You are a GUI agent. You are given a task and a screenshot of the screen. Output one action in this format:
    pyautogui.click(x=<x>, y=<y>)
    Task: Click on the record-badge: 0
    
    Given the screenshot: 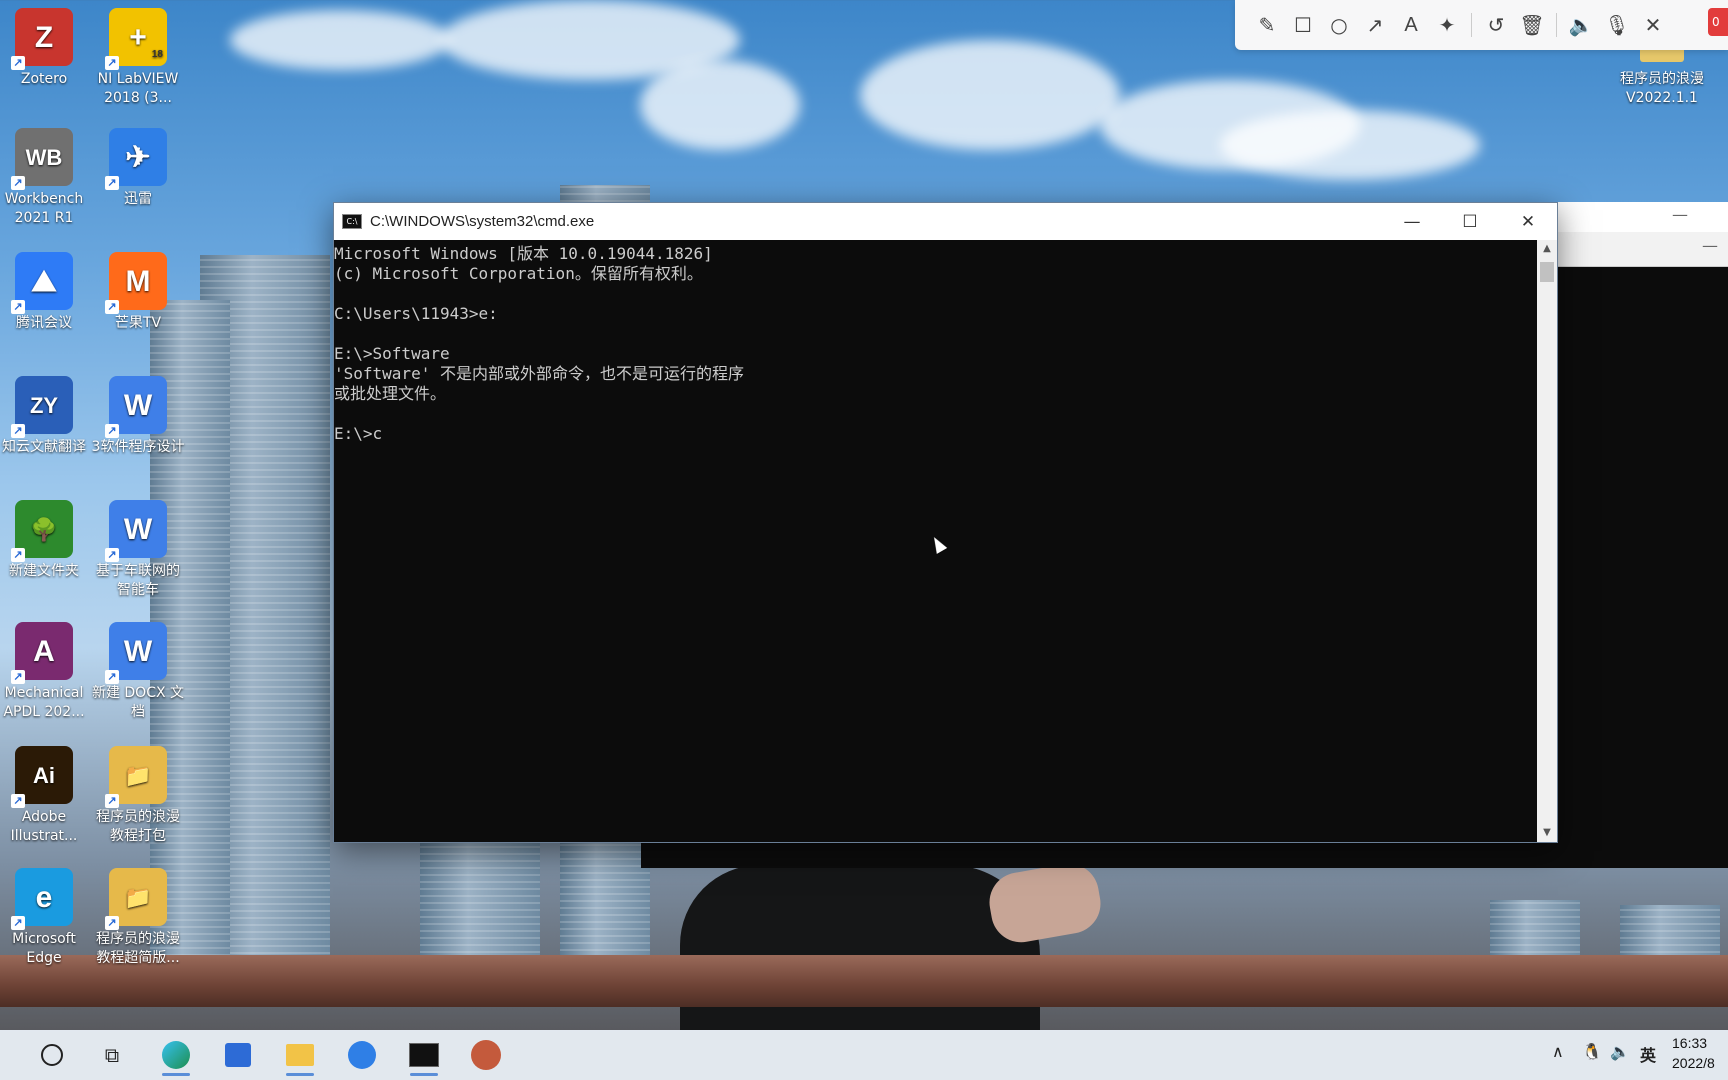 What is the action you would take?
    pyautogui.click(x=1718, y=22)
    